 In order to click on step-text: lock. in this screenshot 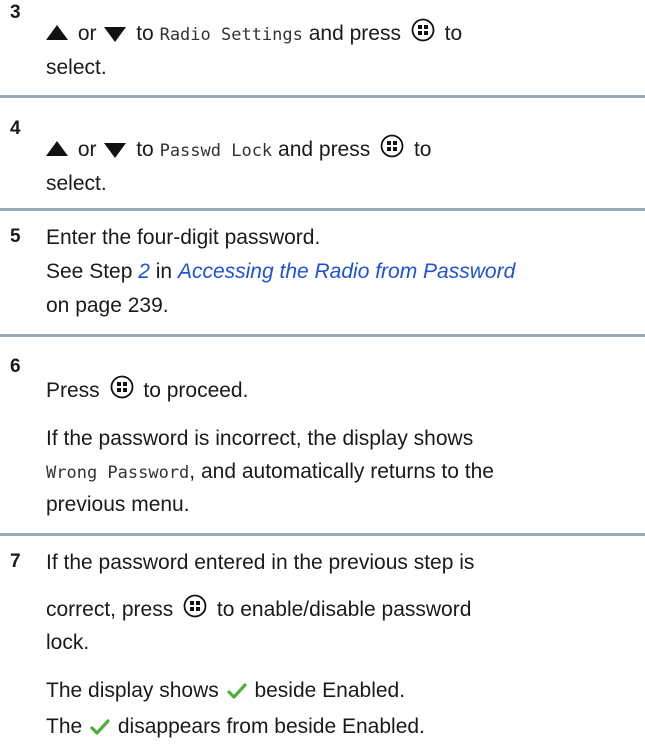, I will do `click(68, 642)`.